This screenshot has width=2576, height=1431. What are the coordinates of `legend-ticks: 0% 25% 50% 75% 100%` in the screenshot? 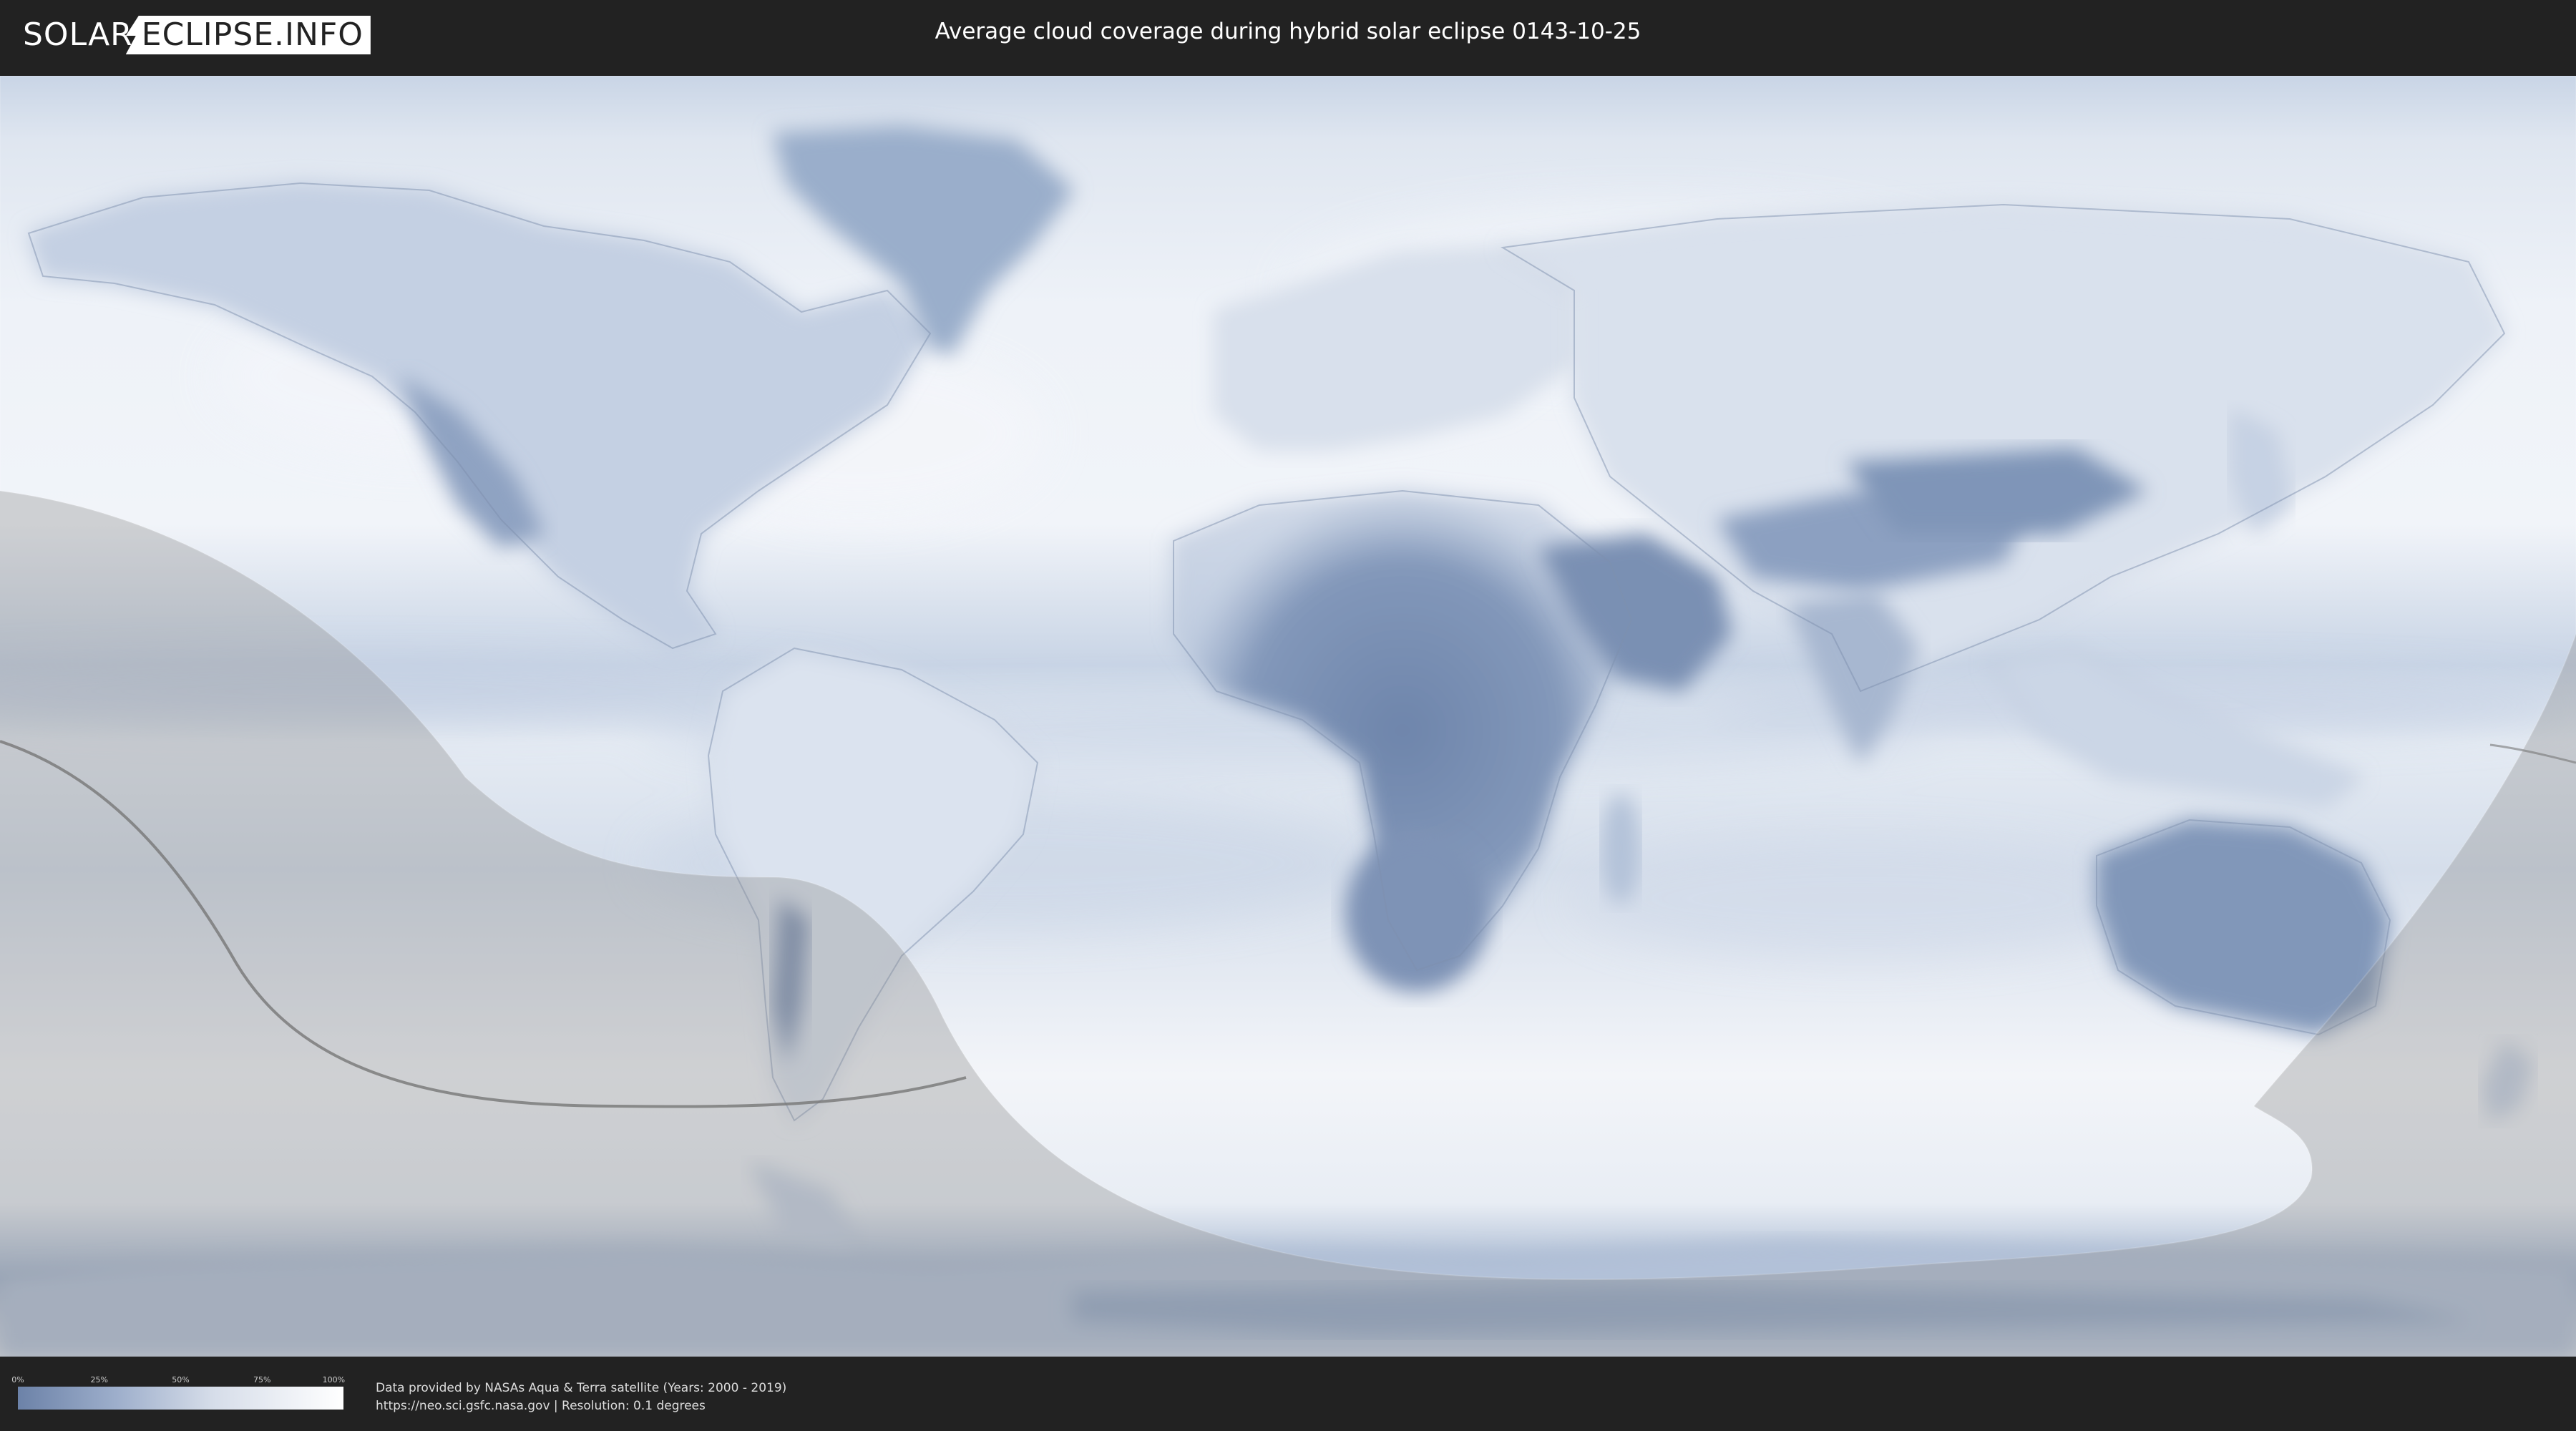 It's located at (178, 1381).